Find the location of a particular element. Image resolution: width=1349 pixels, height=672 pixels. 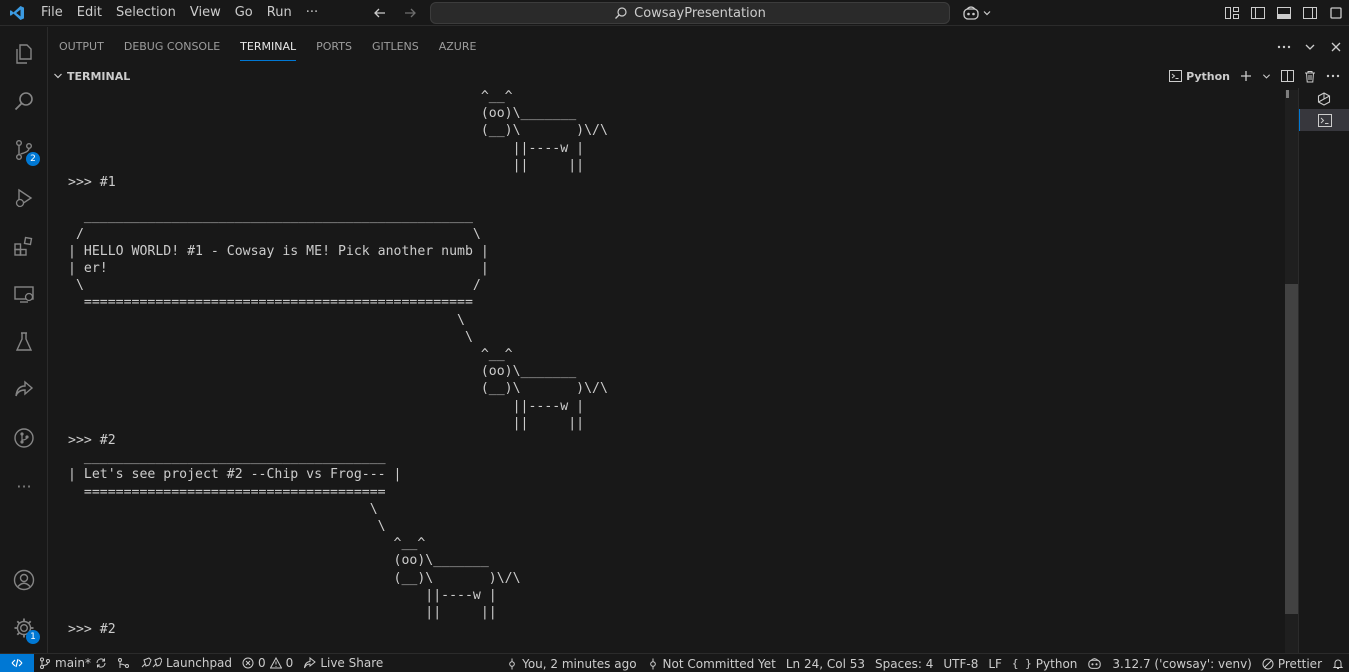

close-panel-icon is located at coordinates (1336, 47).